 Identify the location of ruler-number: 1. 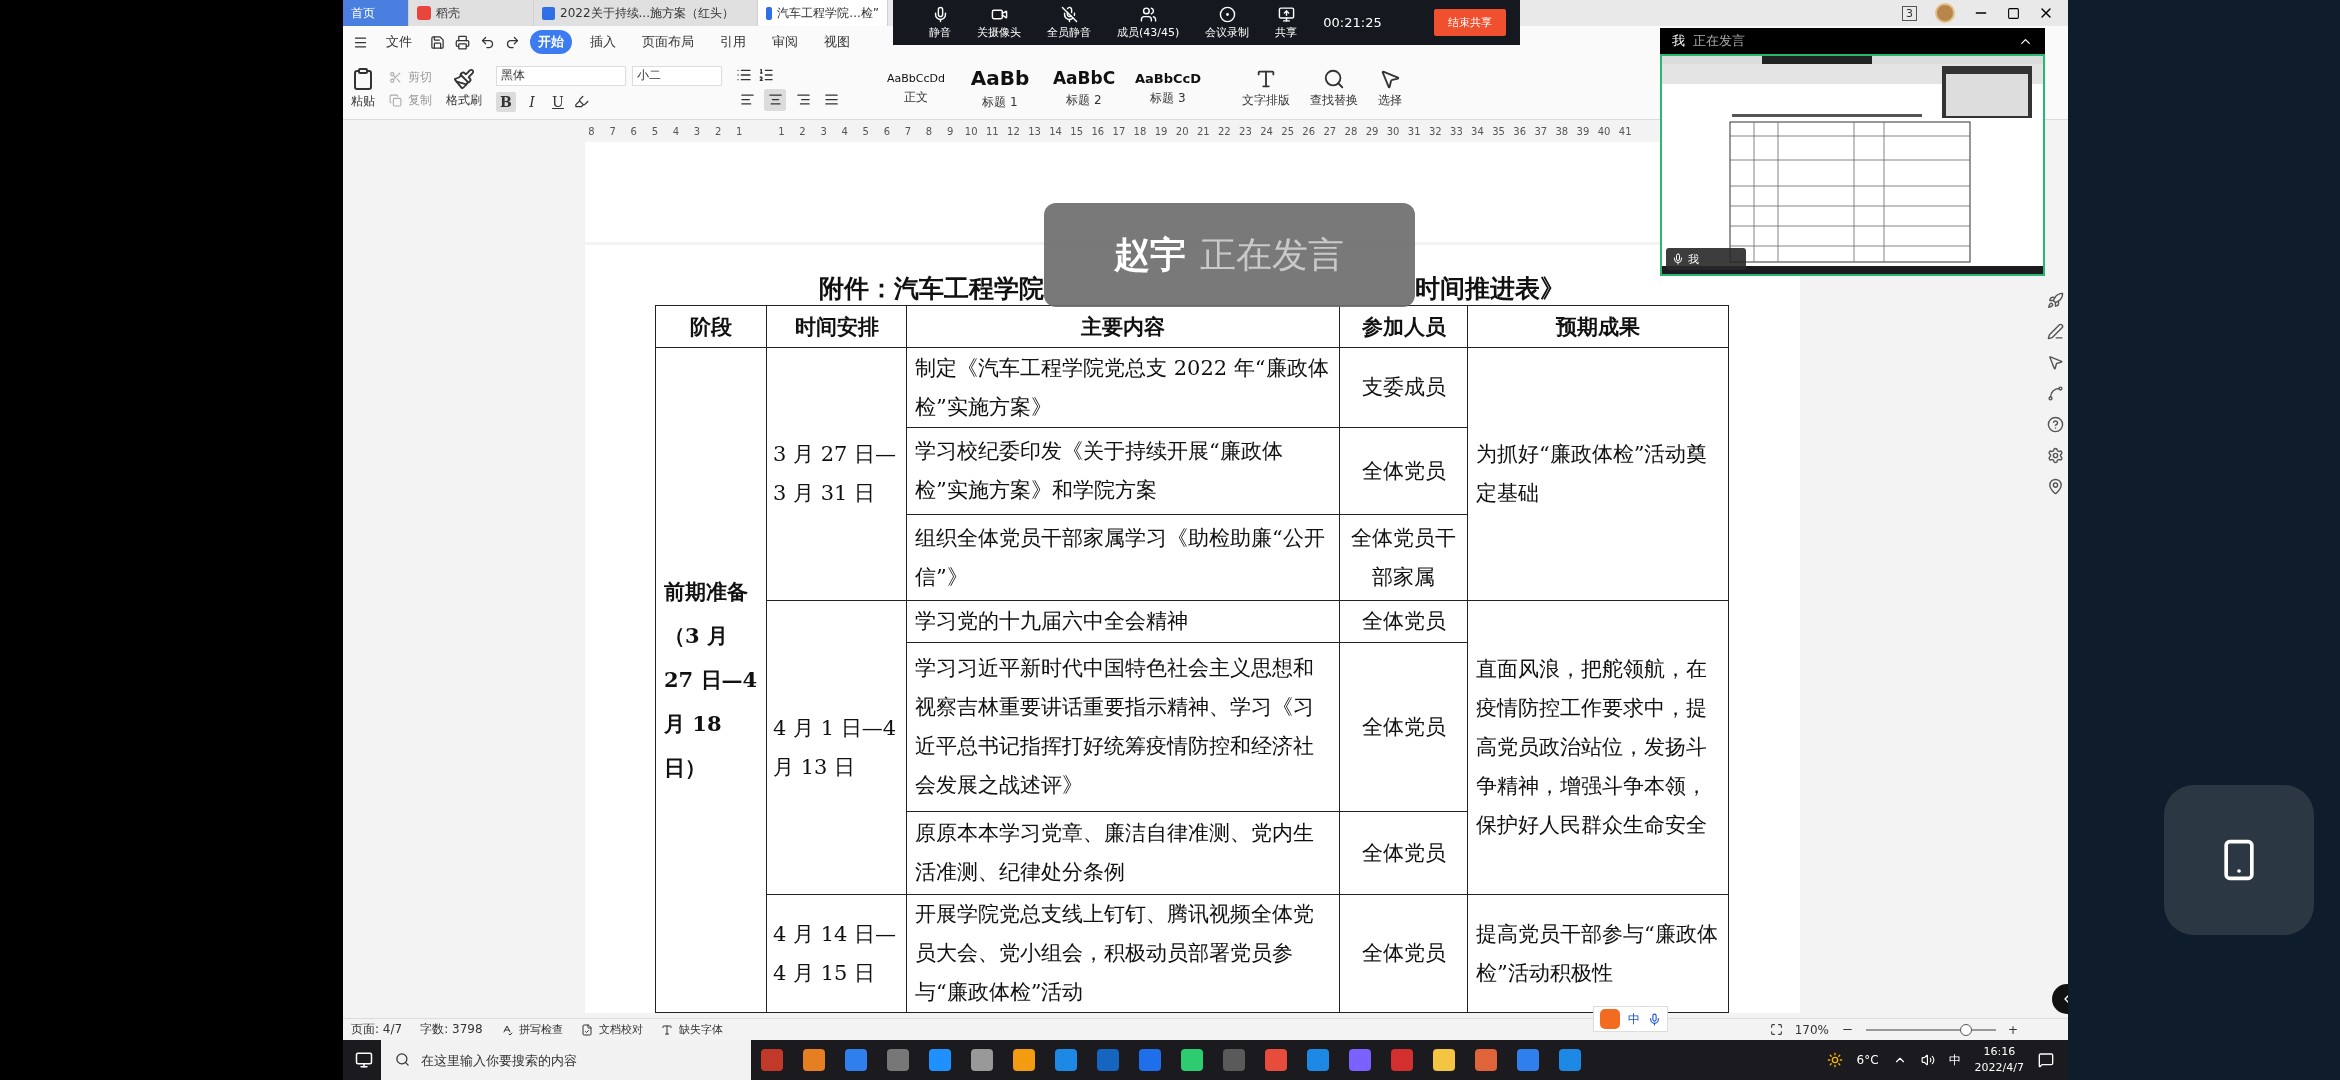
(739, 131).